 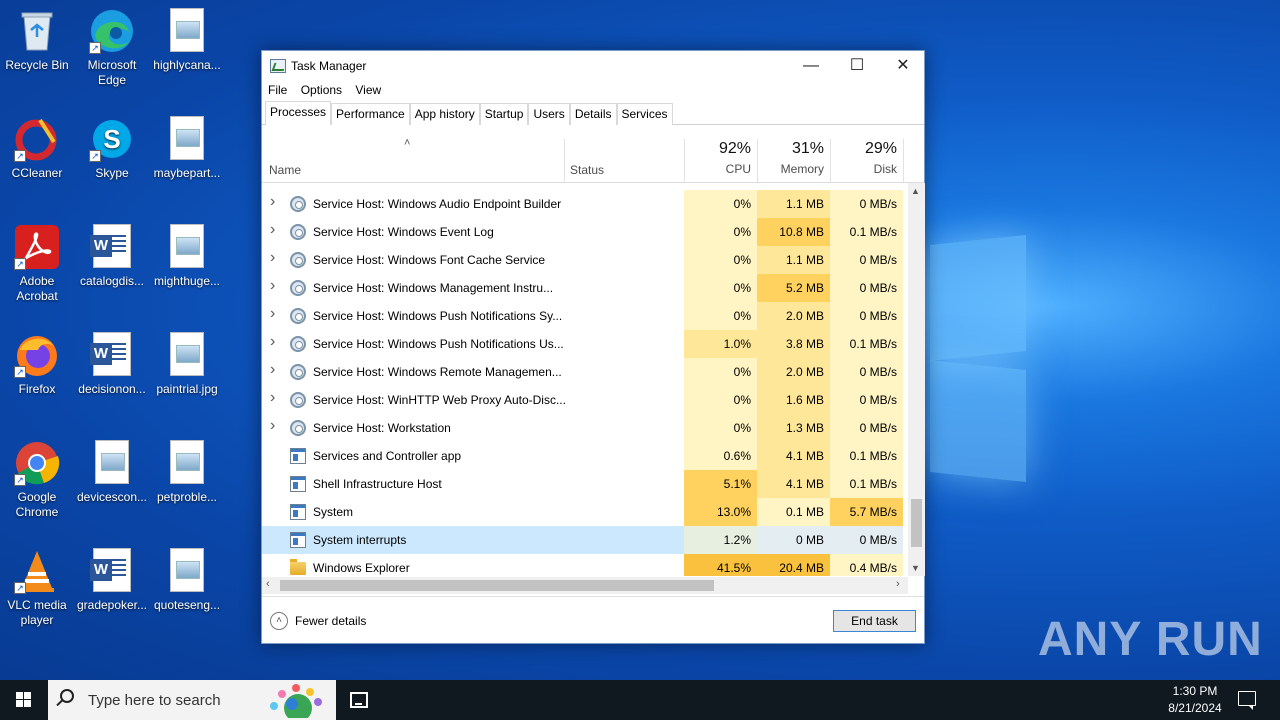 What do you see at coordinates (915, 568) in the screenshot?
I see `scroll-down-icon: ▼` at bounding box center [915, 568].